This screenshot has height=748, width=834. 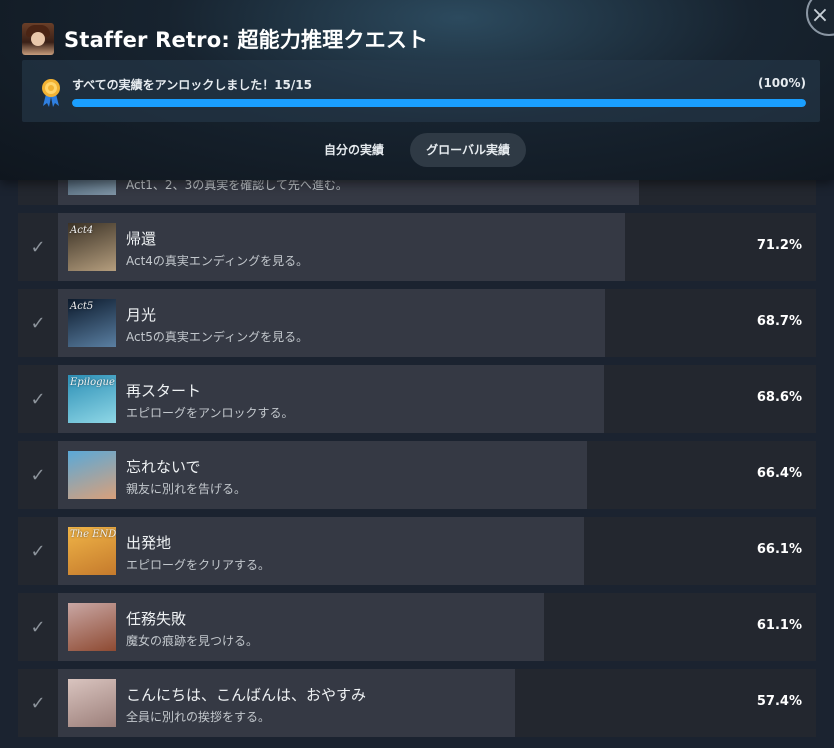 What do you see at coordinates (198, 565) in the screenshot?
I see `achievement-description: エピローグをクリアする。` at bounding box center [198, 565].